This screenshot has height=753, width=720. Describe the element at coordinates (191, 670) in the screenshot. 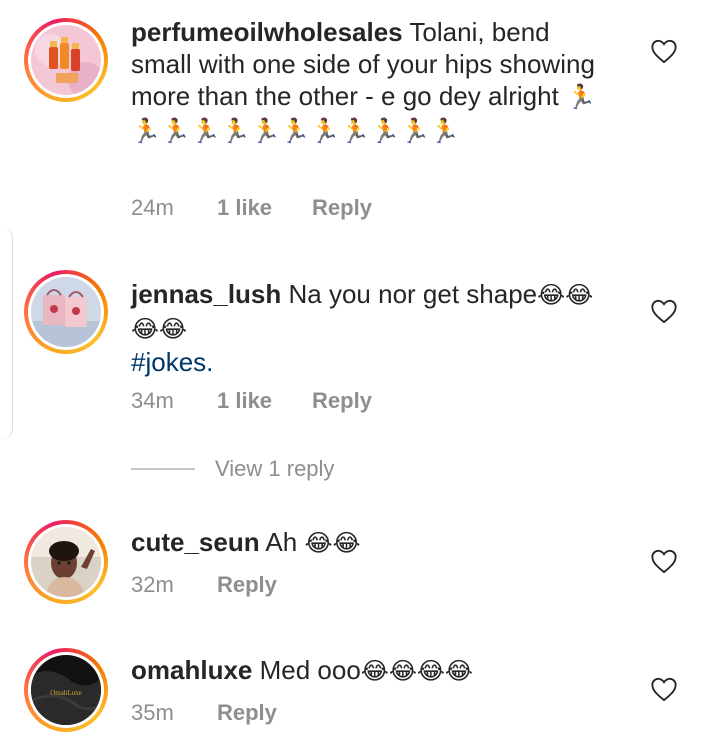

I see `comment-username: omahluxe` at that location.